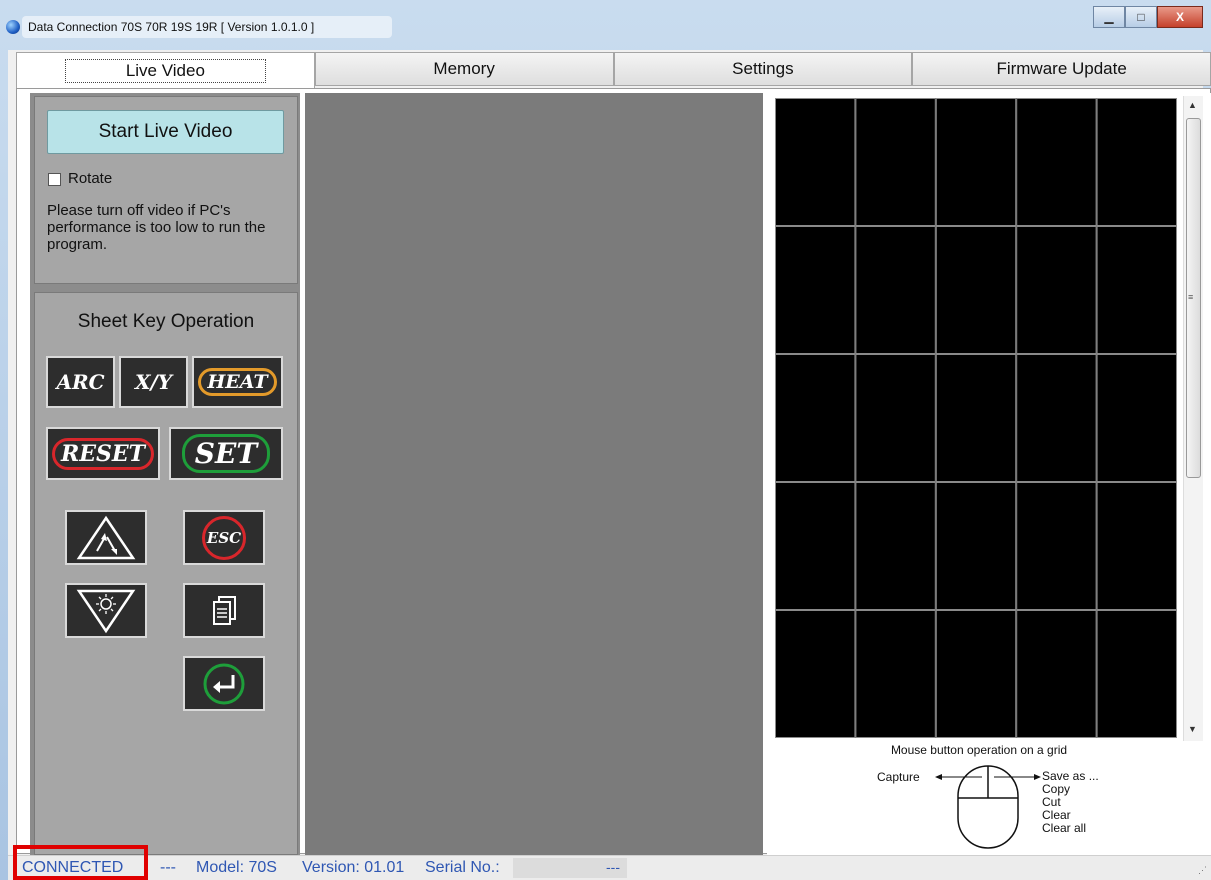 The height and width of the screenshot is (880, 1211). I want to click on enter-arrow-icon, so click(224, 683).